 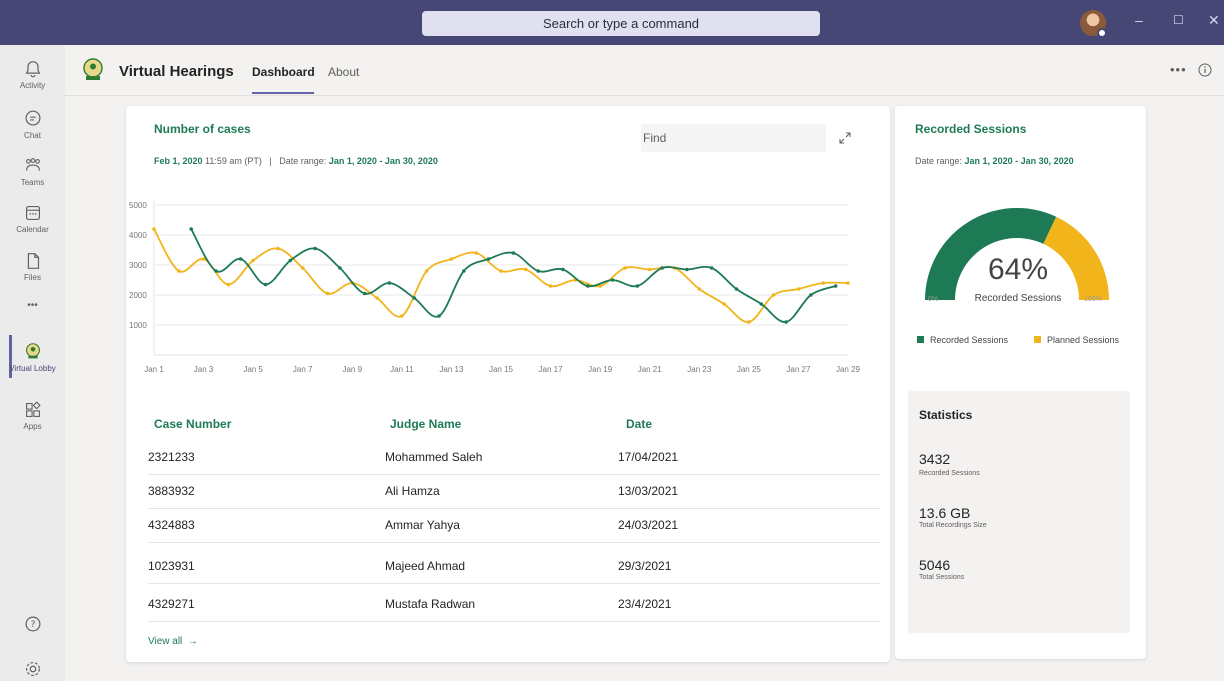 What do you see at coordinates (1018, 298) in the screenshot?
I see `gauge-label: Recorded Sessions` at bounding box center [1018, 298].